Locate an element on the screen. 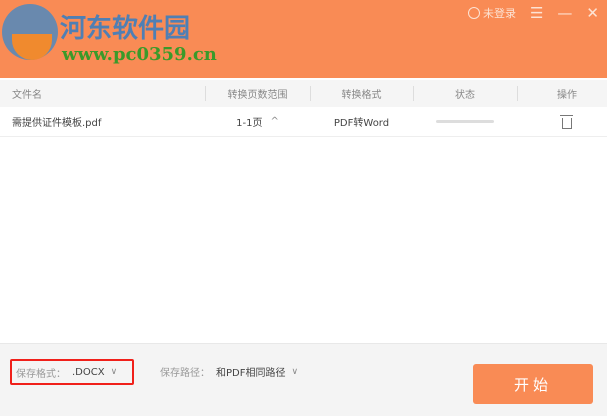 This screenshot has height=416, width=607. menu-icon: ☰ is located at coordinates (536, 13).